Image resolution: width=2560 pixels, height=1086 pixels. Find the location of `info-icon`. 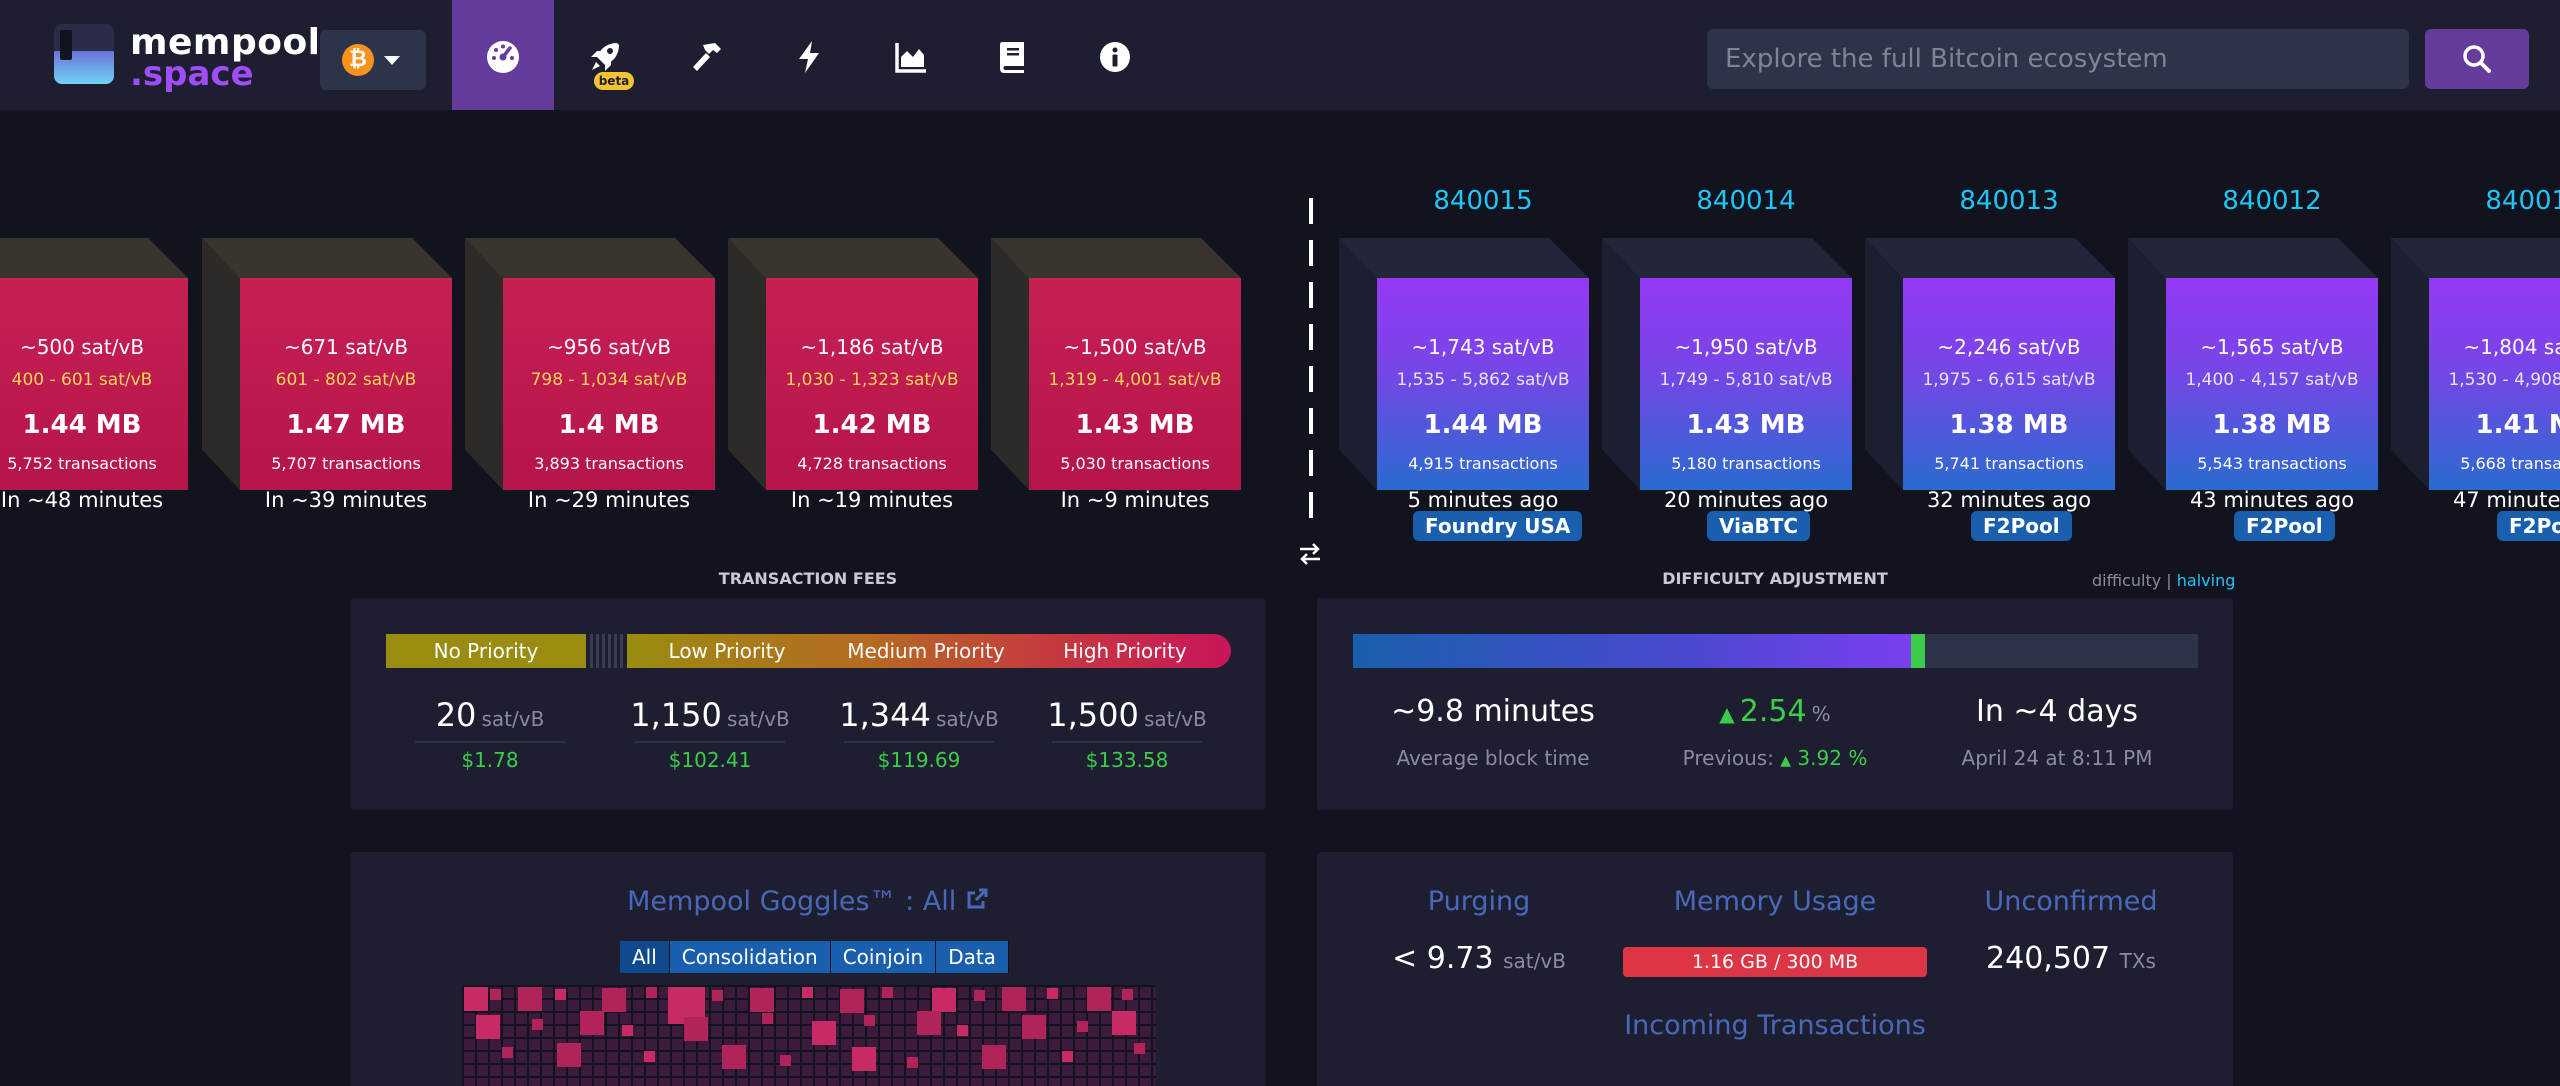

info-icon is located at coordinates (1115, 57).